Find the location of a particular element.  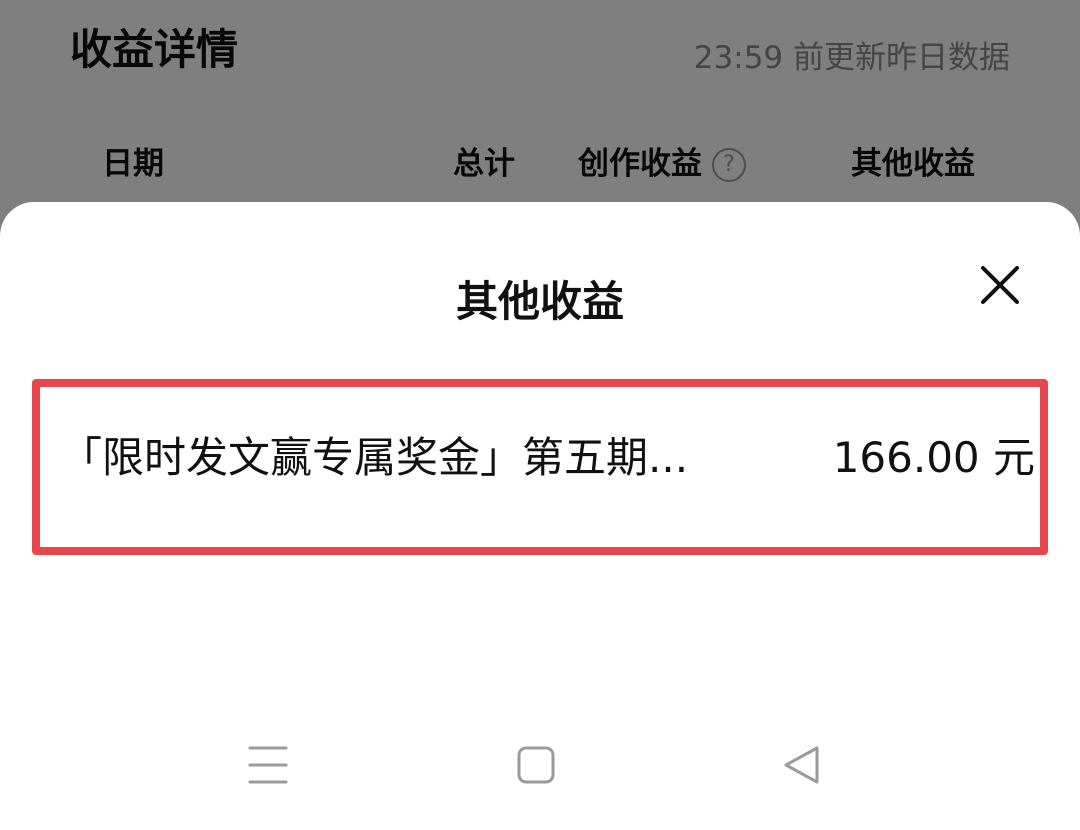

back-triangle-icon is located at coordinates (801, 765).